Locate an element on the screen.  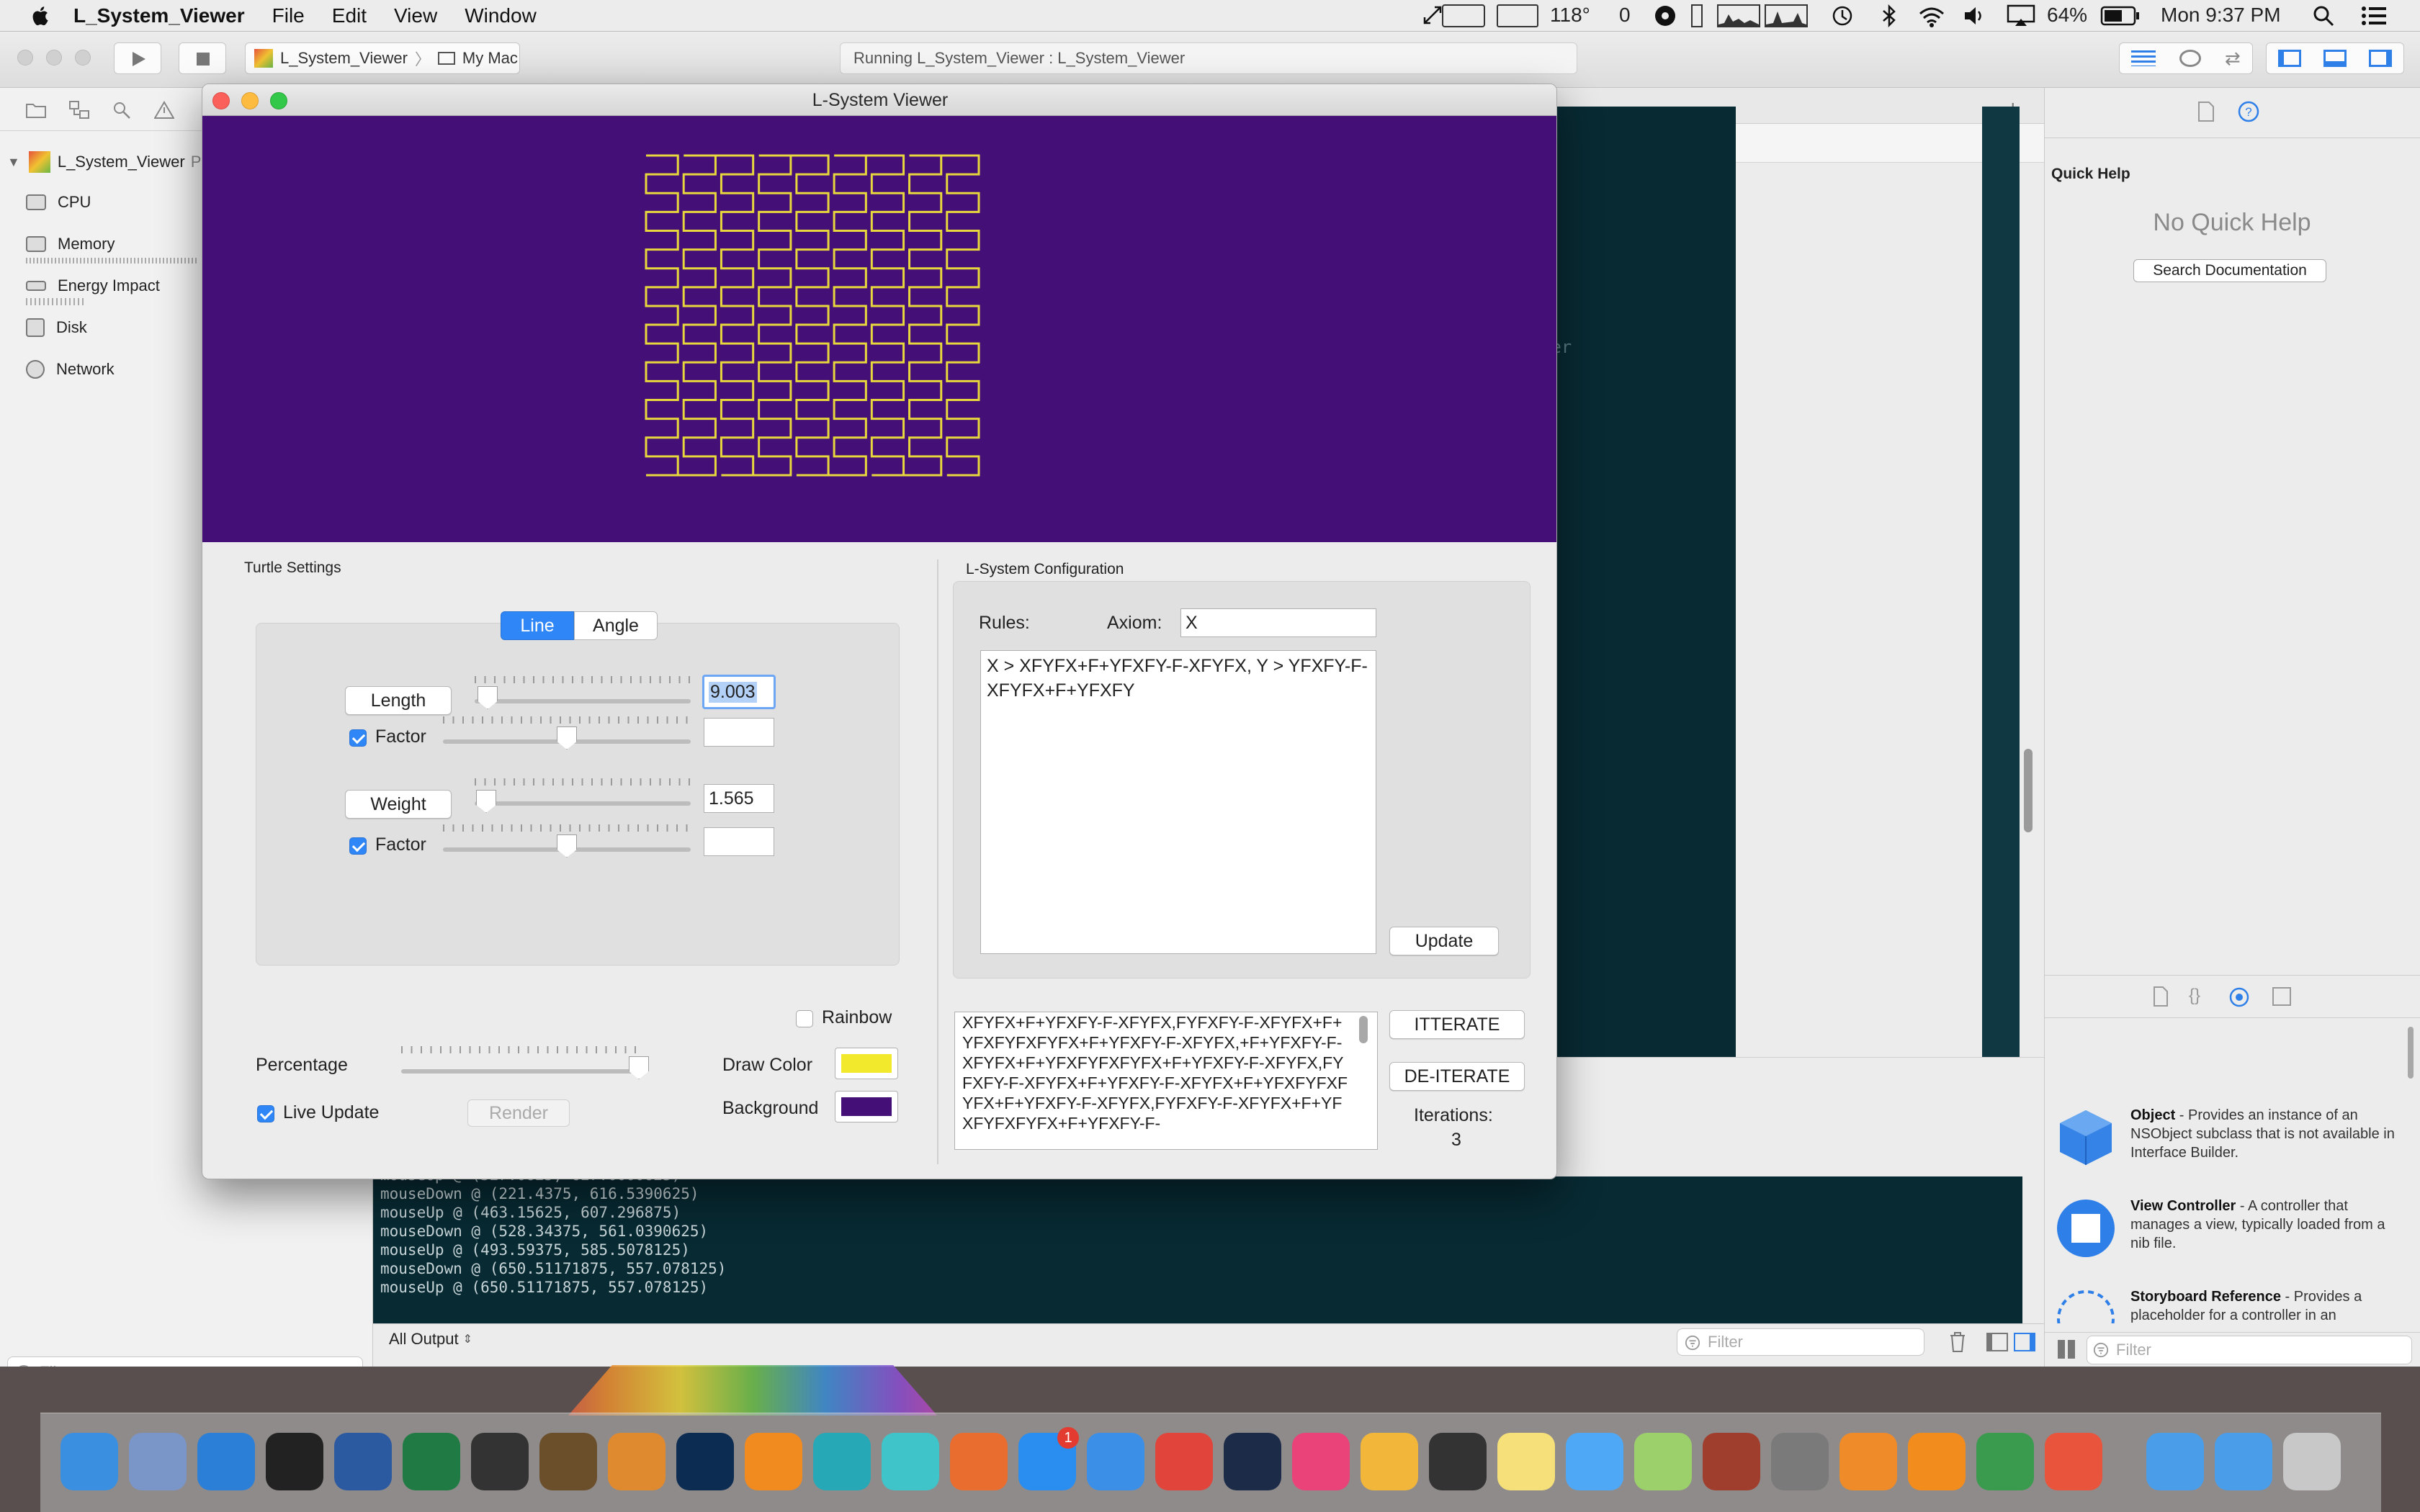
fan-icon is located at coordinates (1665, 15).